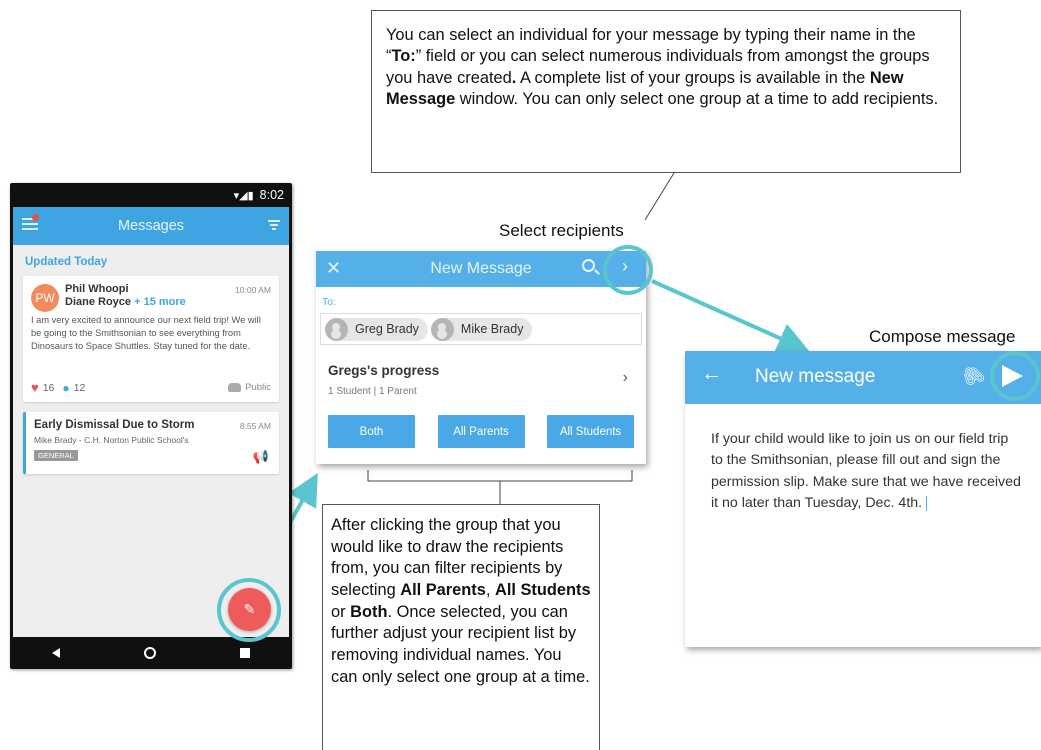 The height and width of the screenshot is (750, 1041). What do you see at coordinates (66, 262) in the screenshot?
I see `section-header: Updated Today` at bounding box center [66, 262].